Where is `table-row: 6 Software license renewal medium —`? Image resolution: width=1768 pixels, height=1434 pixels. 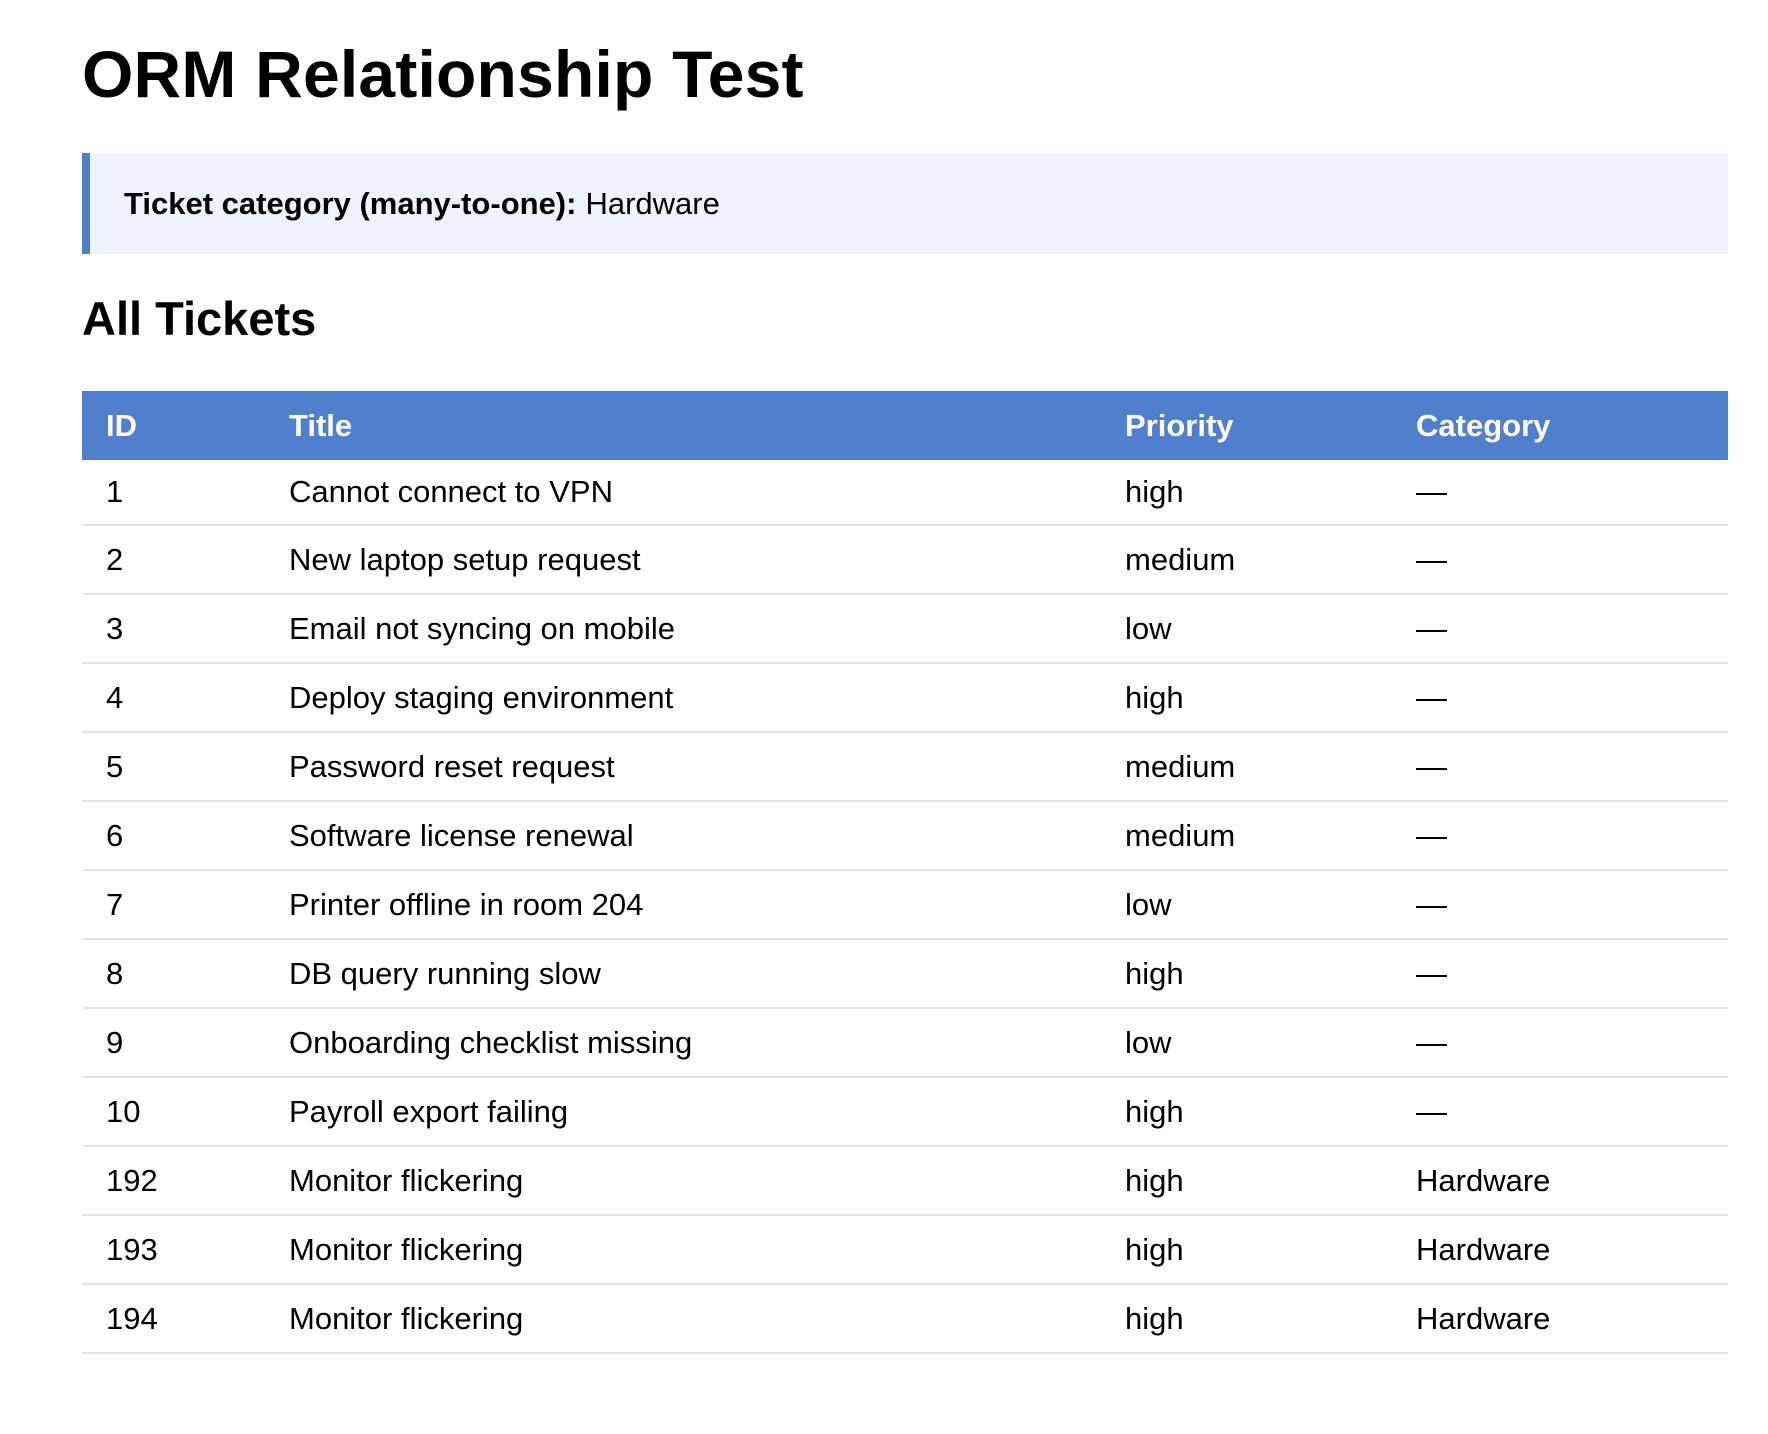 table-row: 6 Software license renewal medium — is located at coordinates (905, 836).